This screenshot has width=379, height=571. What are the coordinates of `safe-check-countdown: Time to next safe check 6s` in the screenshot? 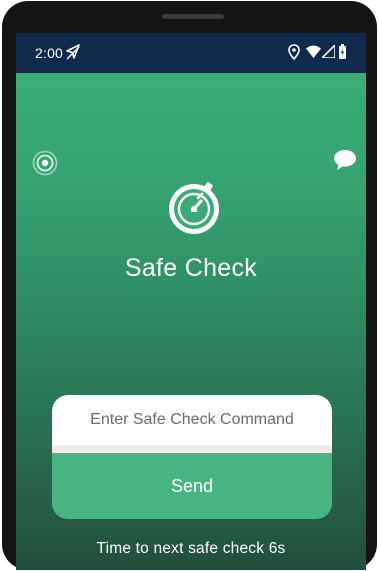 It's located at (191, 548).